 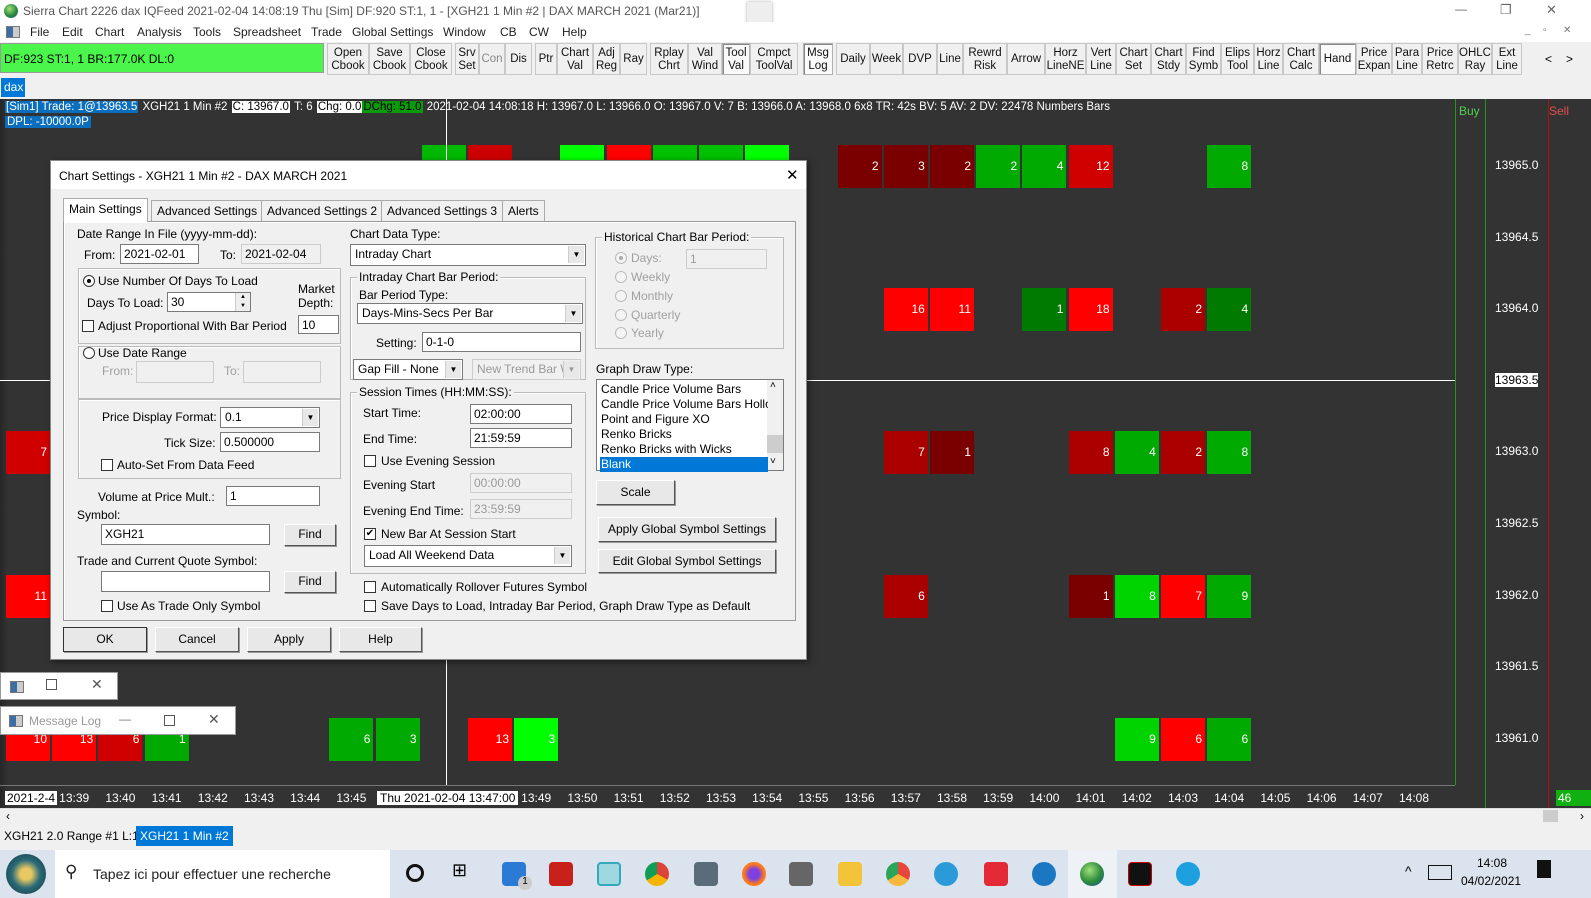 What do you see at coordinates (1026, 59) in the screenshot?
I see `toolbar-button-arrow: Arrow` at bounding box center [1026, 59].